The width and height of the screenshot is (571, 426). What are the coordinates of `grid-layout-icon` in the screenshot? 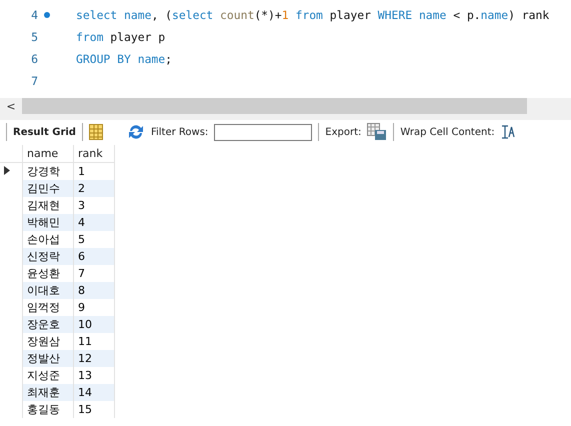 It's located at (95, 132).